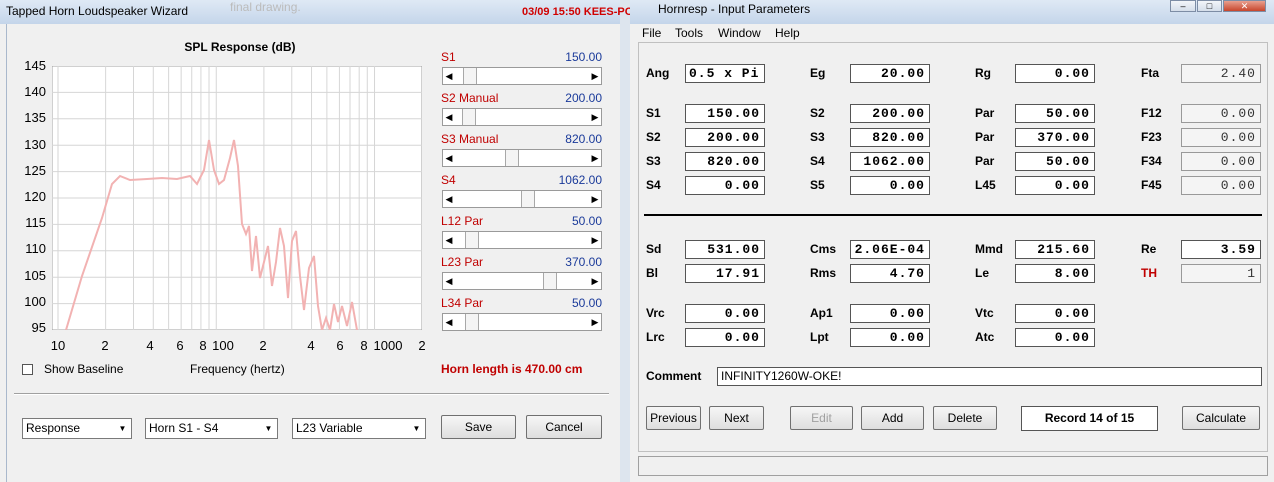  What do you see at coordinates (1221, 73) in the screenshot?
I see `param-field-fta: 2.40` at bounding box center [1221, 73].